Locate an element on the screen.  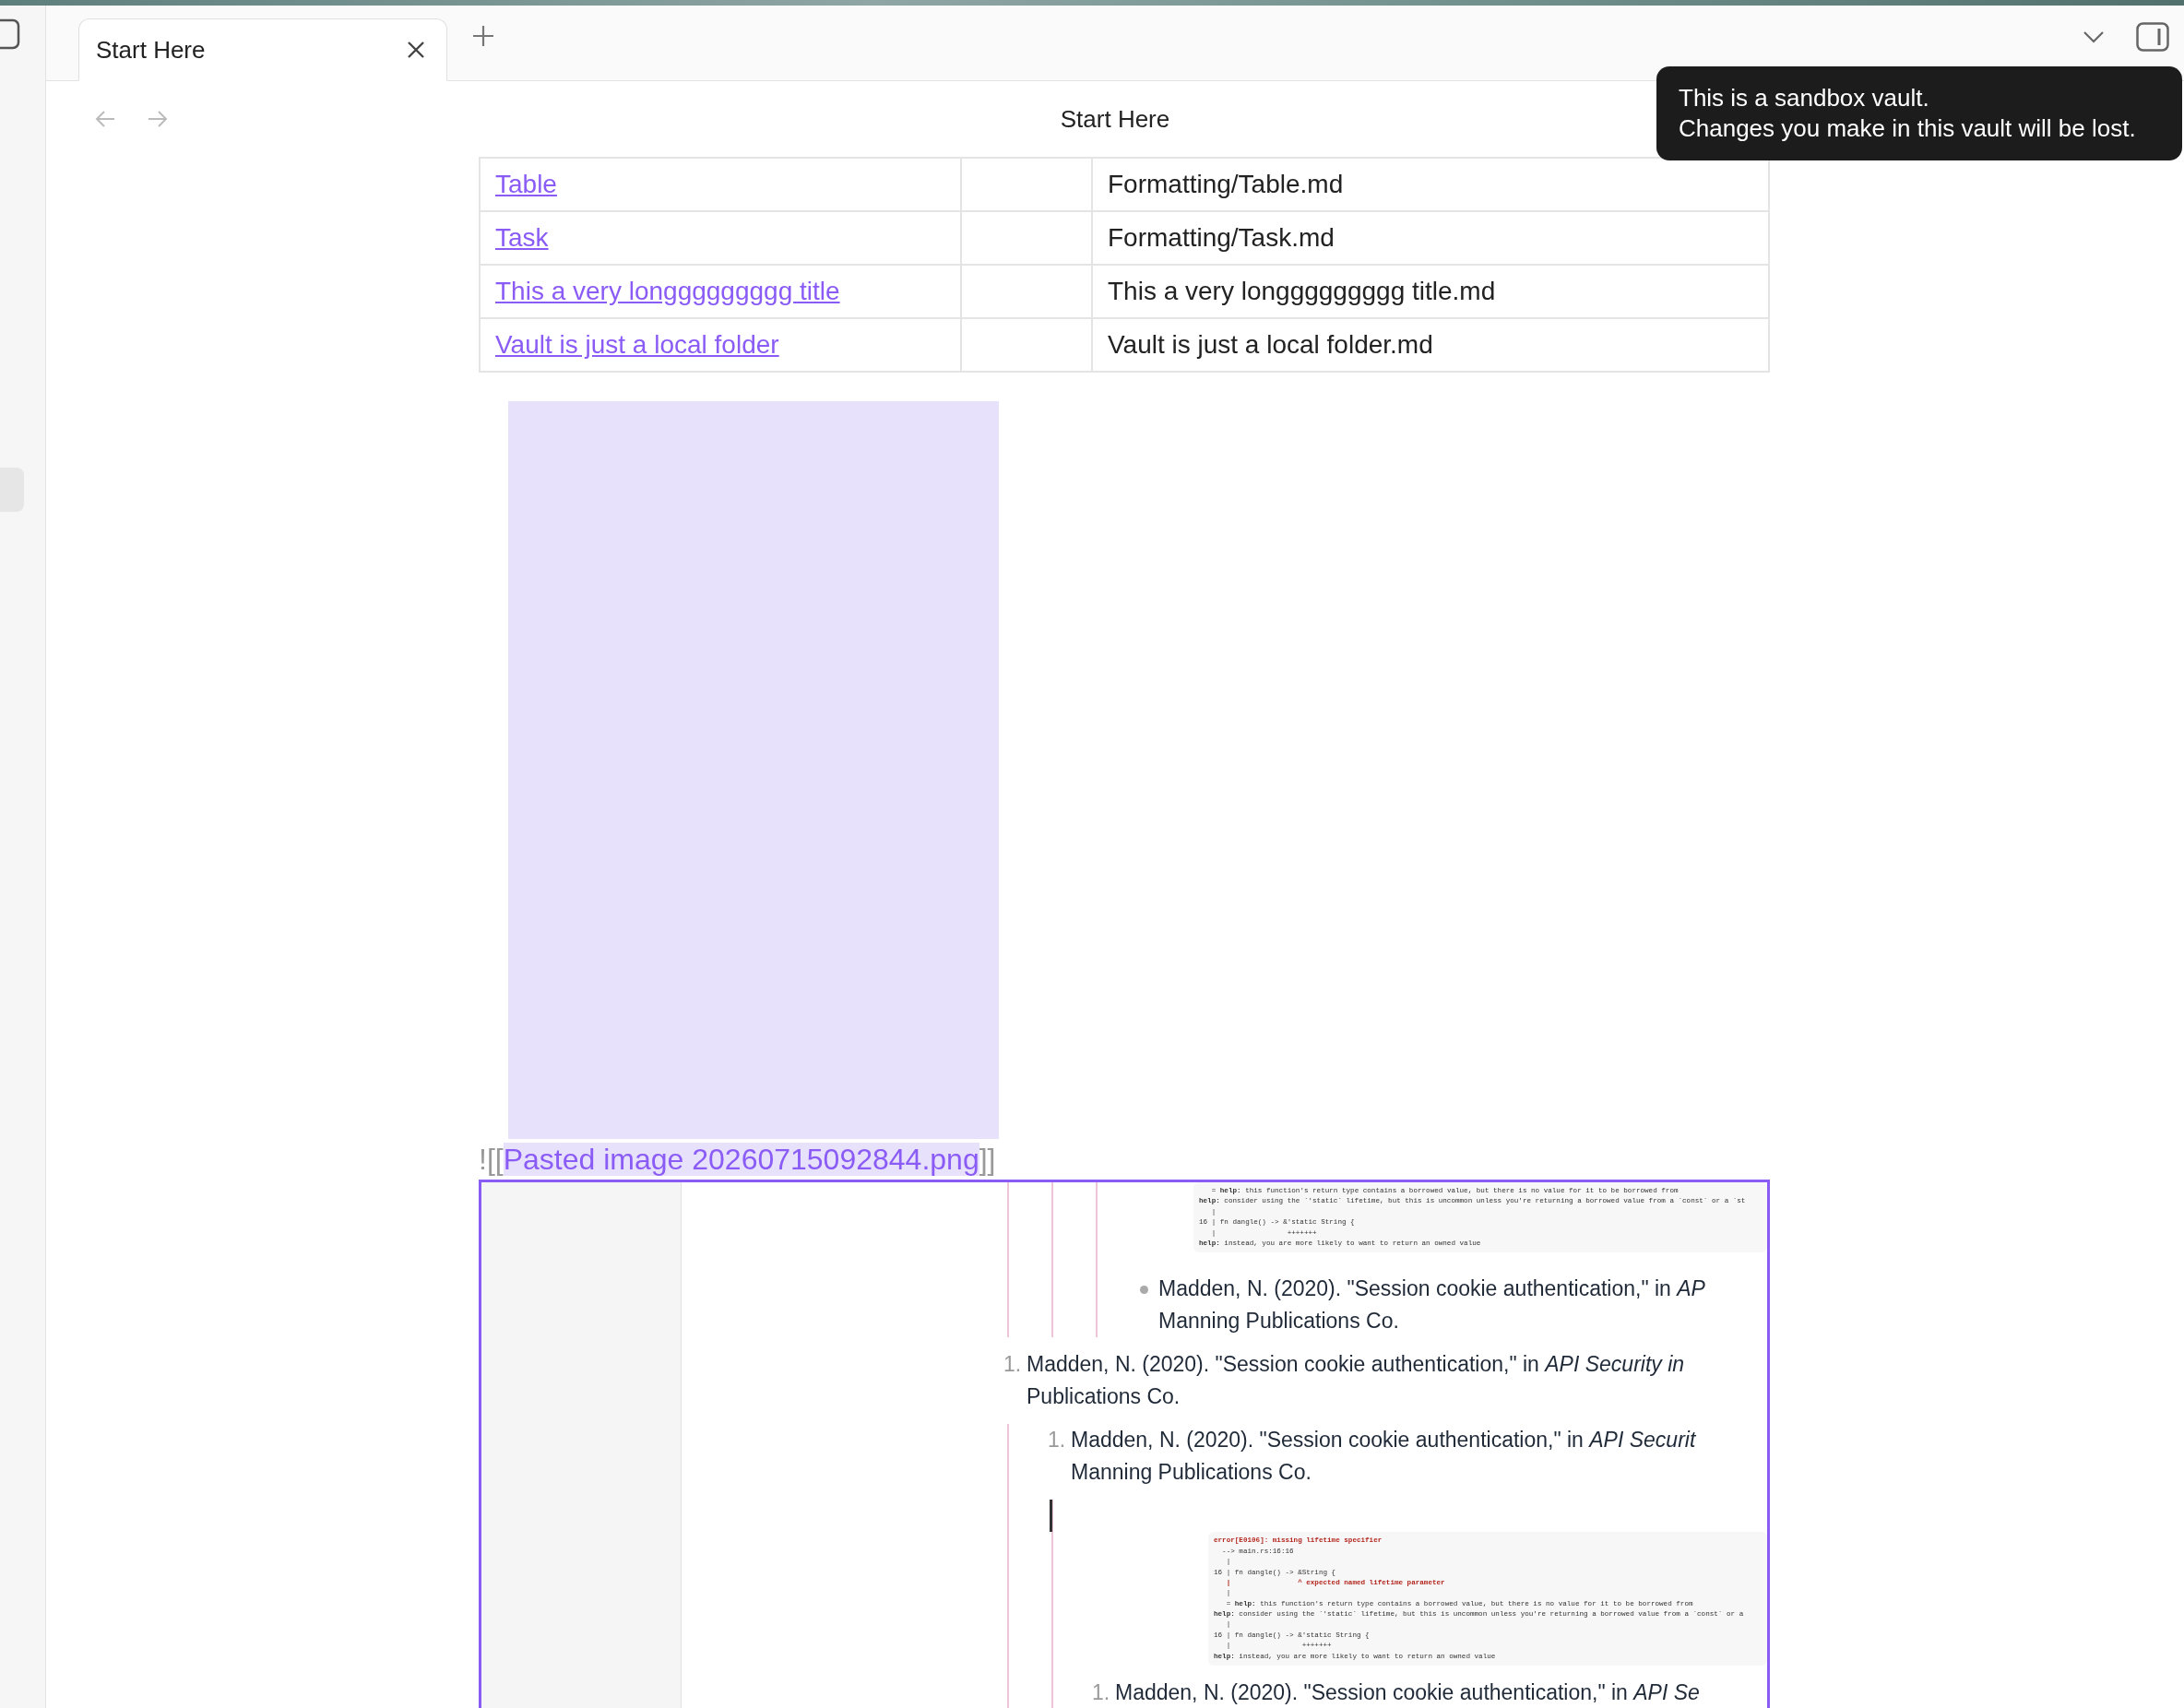
reference-text: Madden, N. (2020). "Session cookie authentication," in AP Manning Publications Co. is located at coordinates (1431, 1305).